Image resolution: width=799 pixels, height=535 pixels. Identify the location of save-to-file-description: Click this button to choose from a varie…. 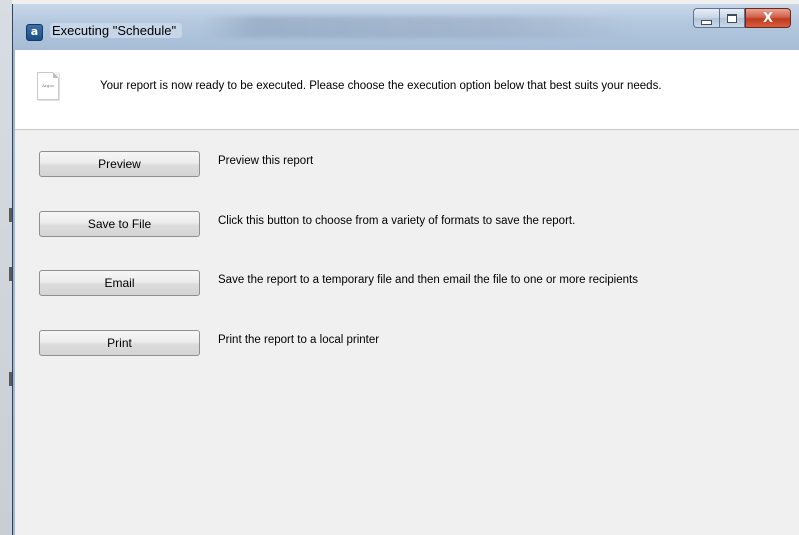
(397, 221).